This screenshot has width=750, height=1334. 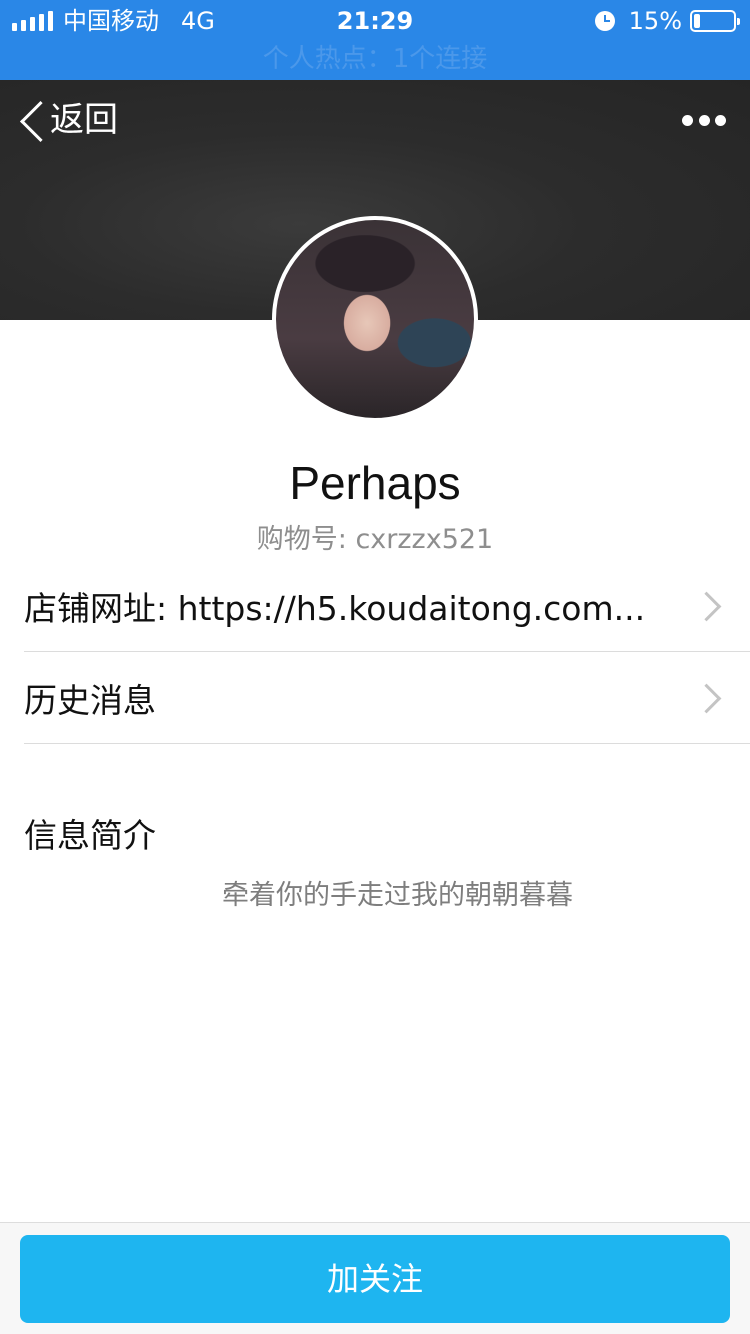 I want to click on row-label: 历史消息, so click(x=90, y=700).